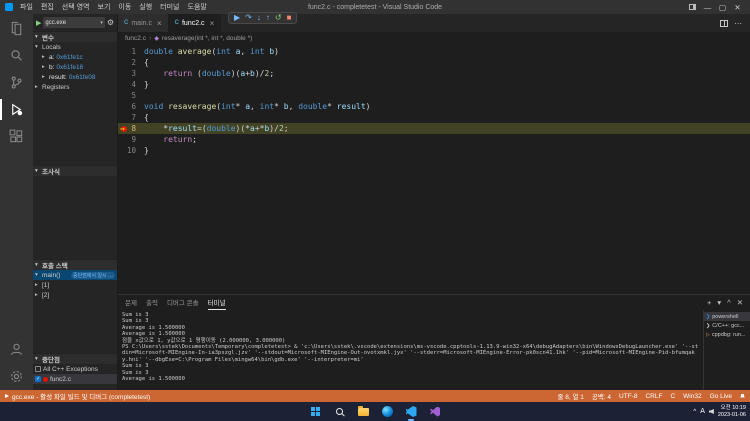  I want to click on line-number: 9, so click(131, 139).